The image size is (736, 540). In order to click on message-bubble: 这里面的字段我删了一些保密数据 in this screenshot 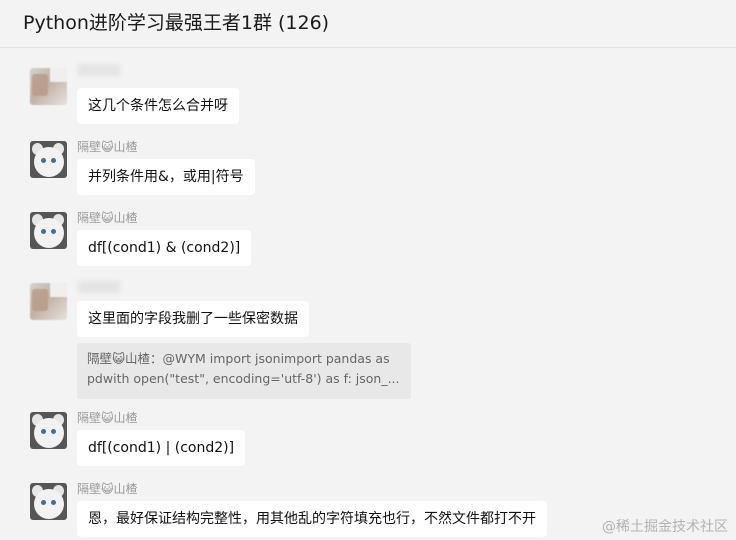, I will do `click(193, 319)`.